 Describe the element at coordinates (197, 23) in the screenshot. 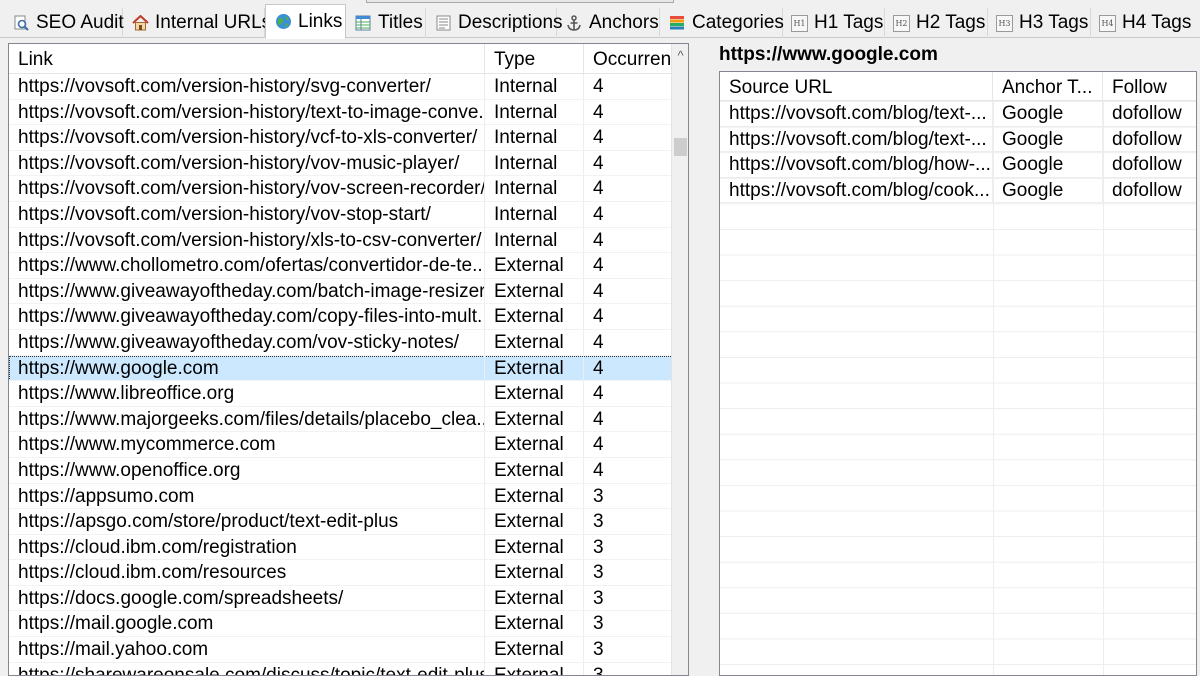

I see `tab-internal-urls: Internal URLs` at that location.